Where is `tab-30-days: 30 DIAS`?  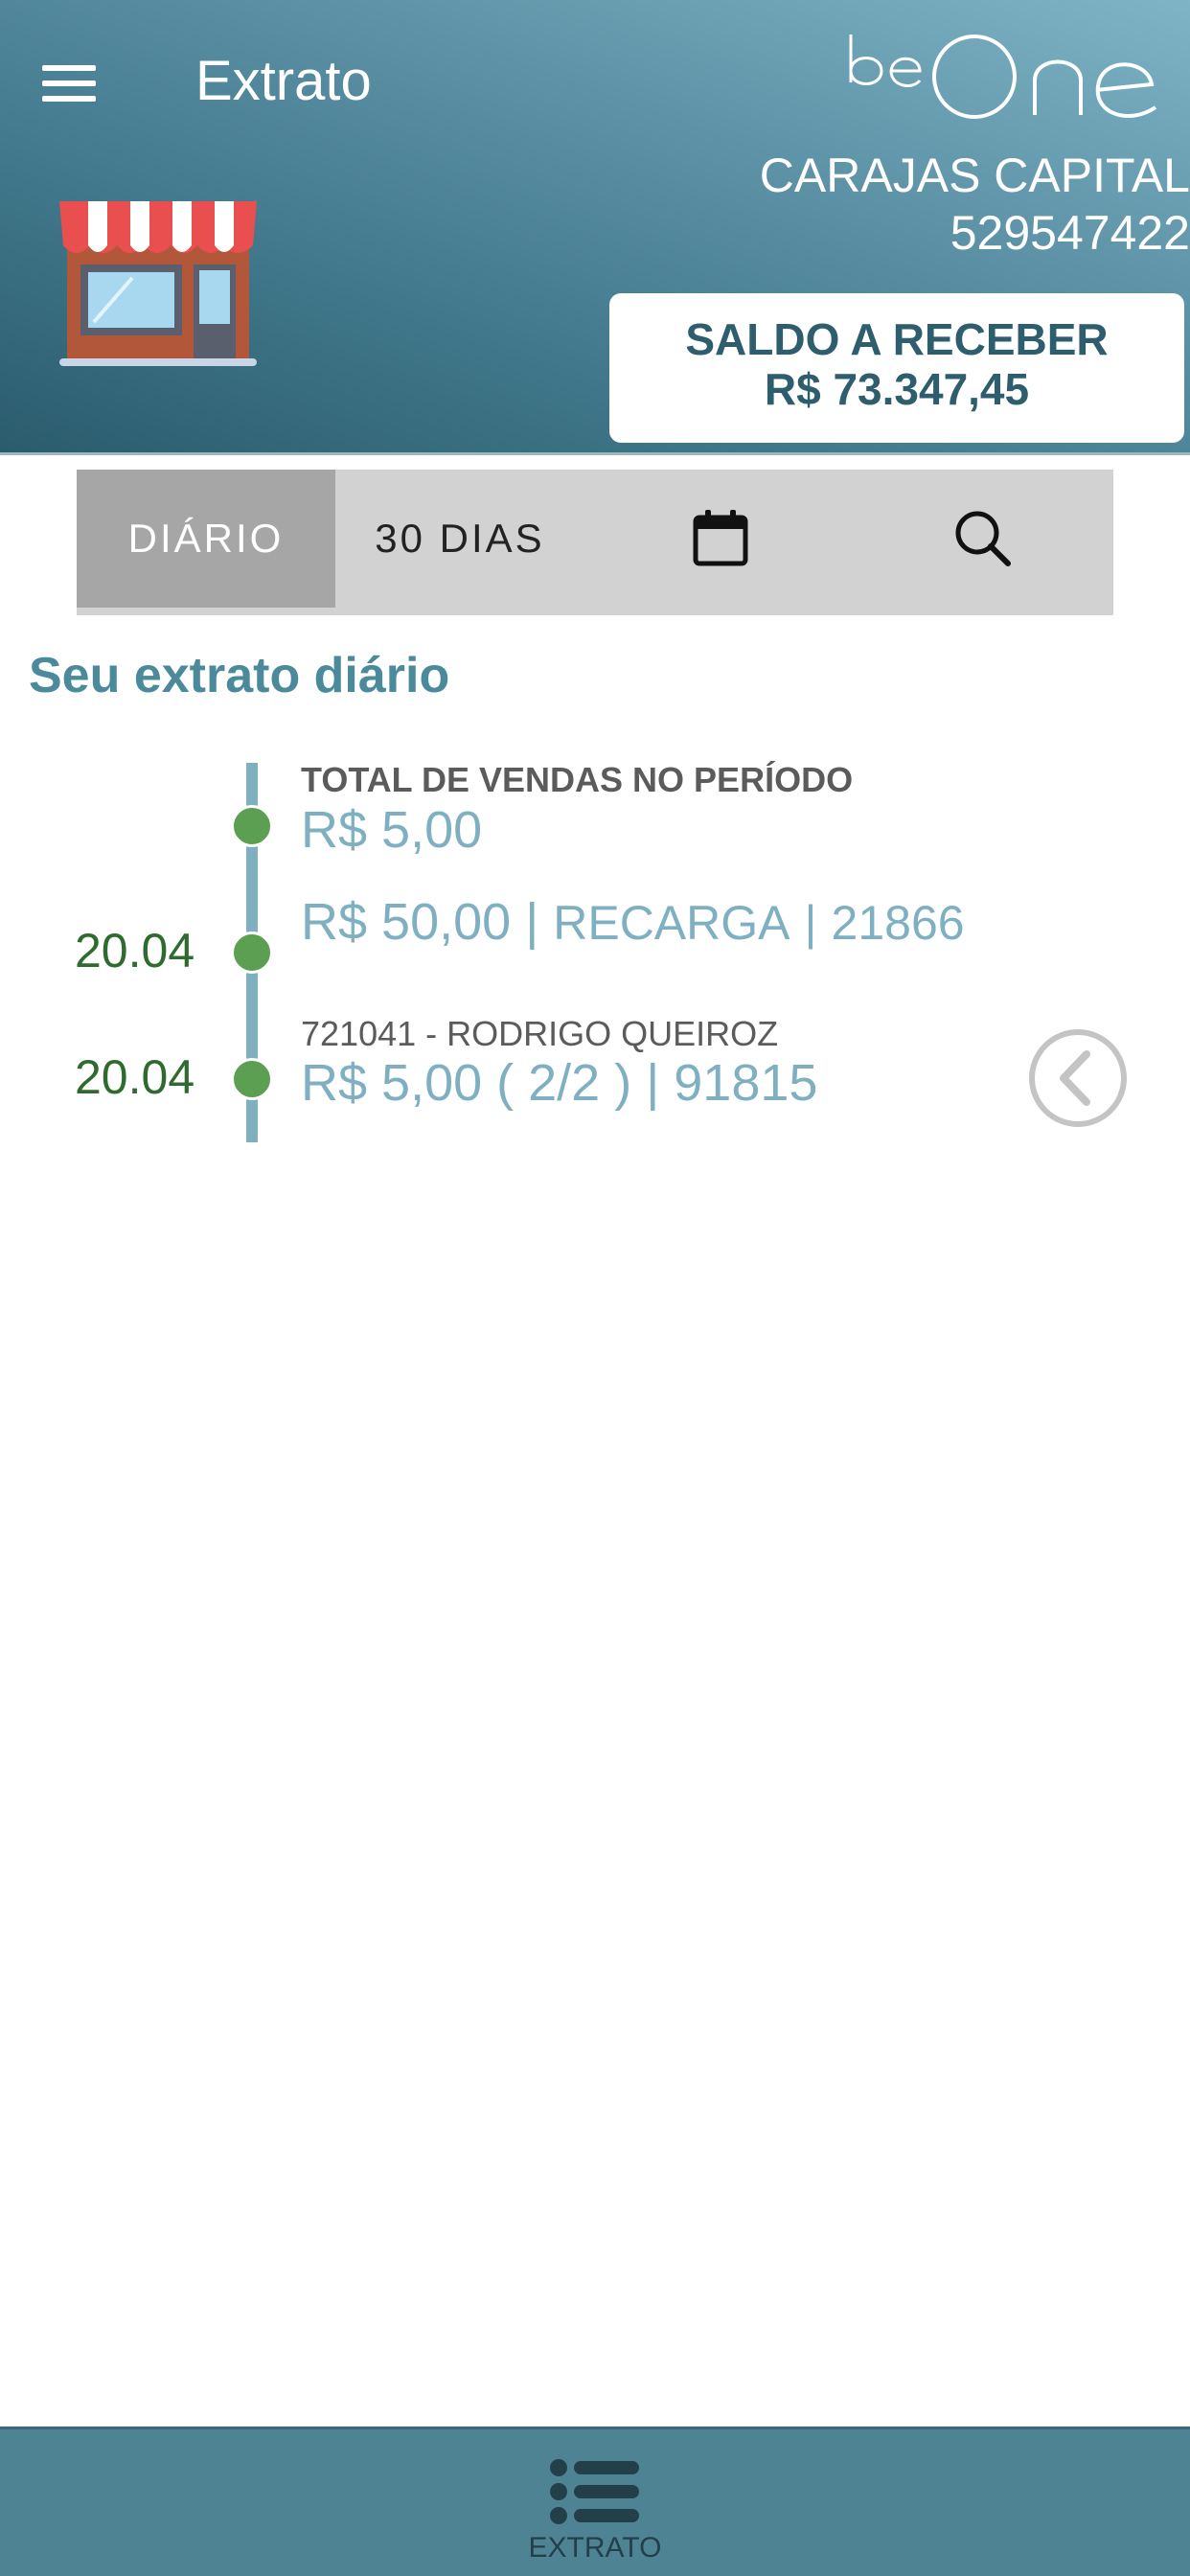 tab-30-days: 30 DIAS is located at coordinates (460, 539).